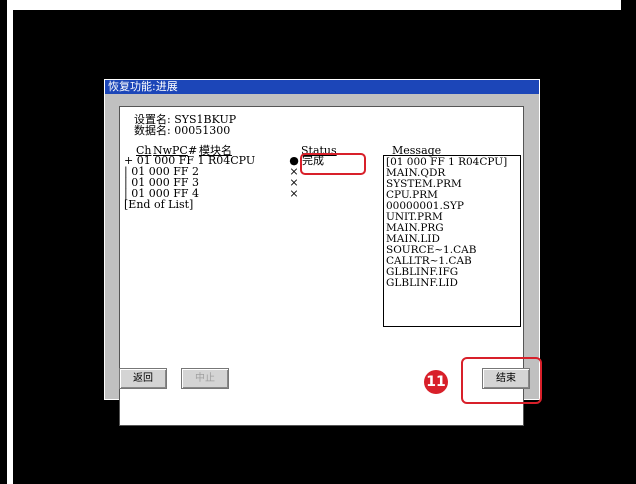 The image size is (636, 484). Describe the element at coordinates (322, 87) in the screenshot. I see `window-title: 恢复功能:进展` at that location.